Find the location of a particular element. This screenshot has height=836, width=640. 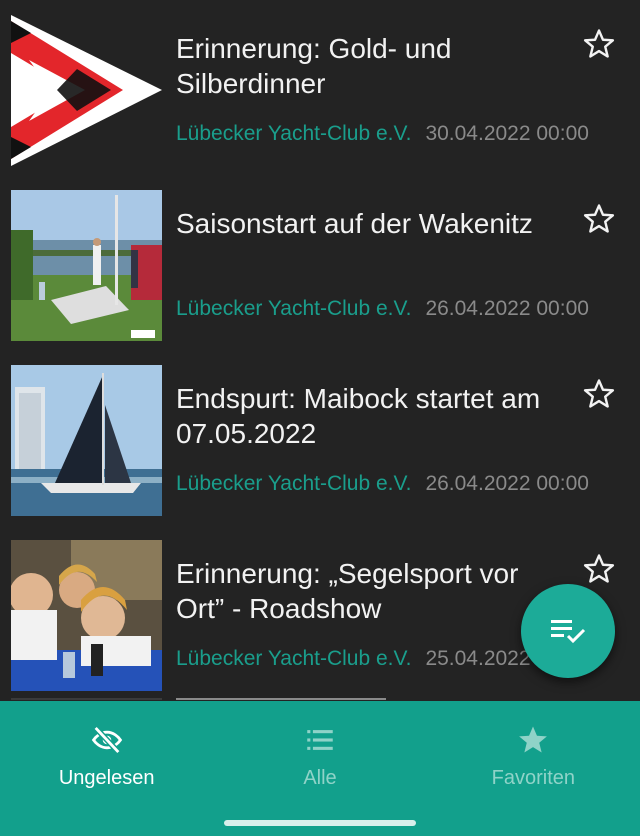

item-title: Saisonstart auf der Wakenitz is located at coordinates (354, 223).